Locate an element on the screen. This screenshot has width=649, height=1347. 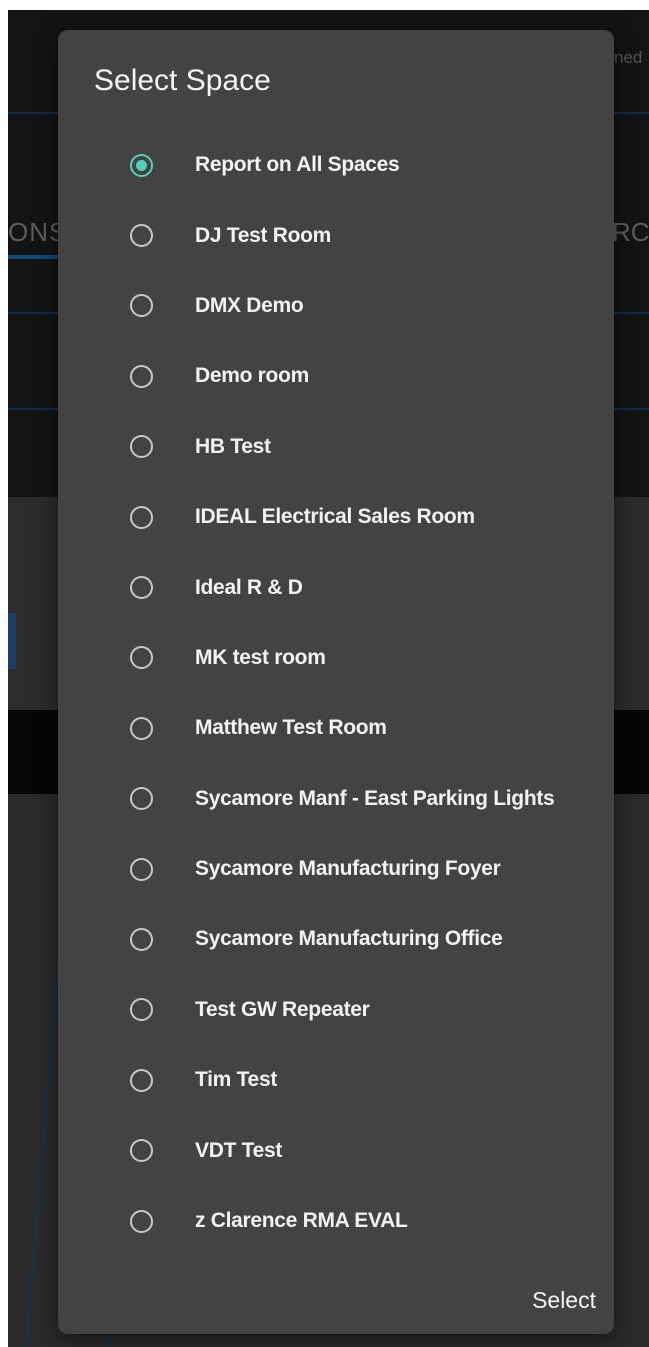
space-option: Demo room is located at coordinates (336, 376).